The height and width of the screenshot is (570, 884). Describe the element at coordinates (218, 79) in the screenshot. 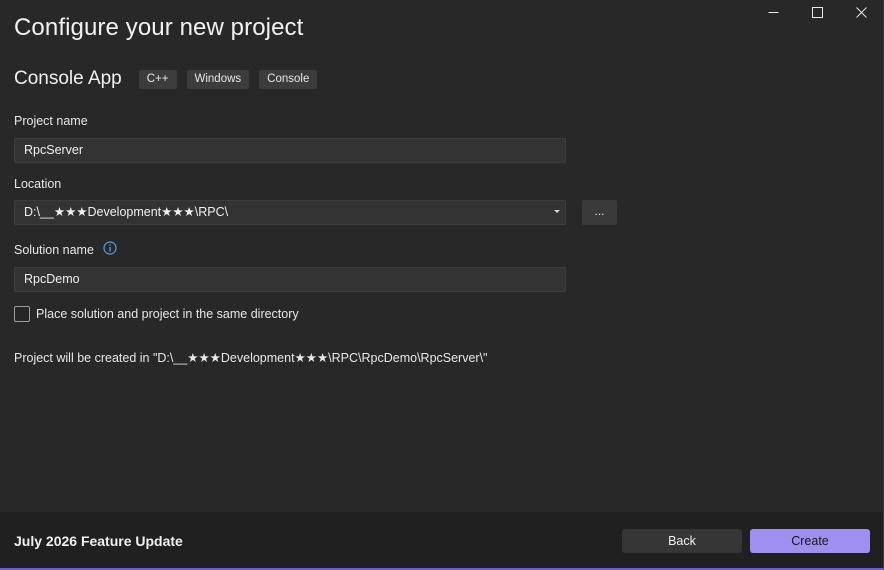

I see `tag-platform: Windows` at that location.